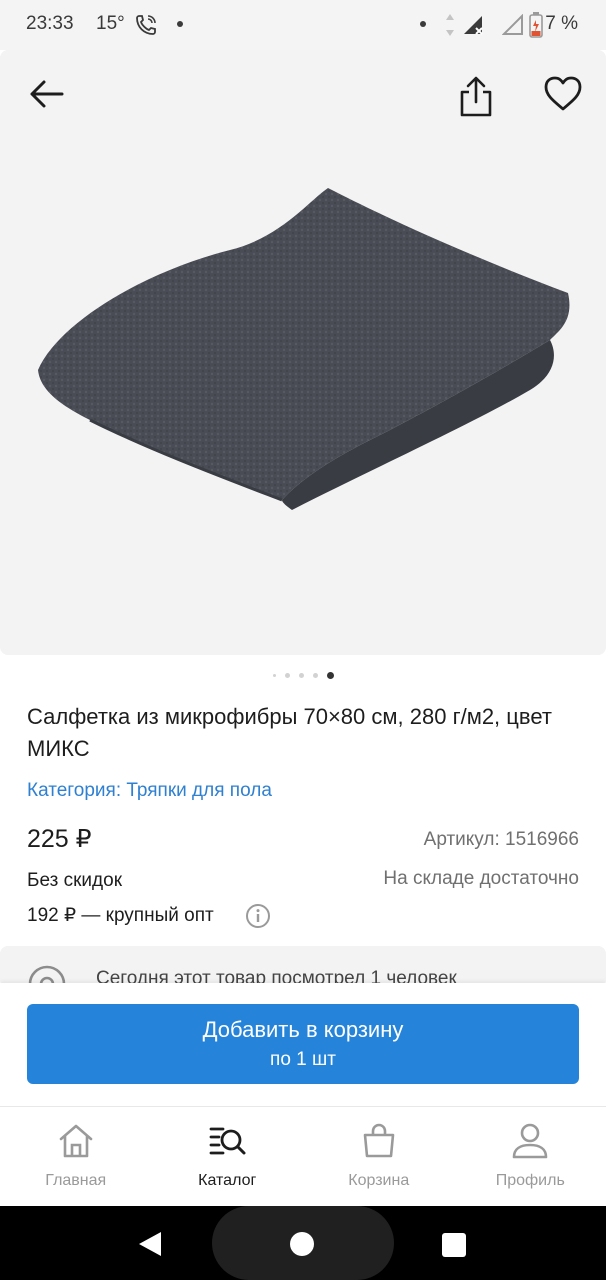 The width and height of the screenshot is (606, 1280). I want to click on wholesale-price: 192 ₽ — крупный опт, so click(120, 915).